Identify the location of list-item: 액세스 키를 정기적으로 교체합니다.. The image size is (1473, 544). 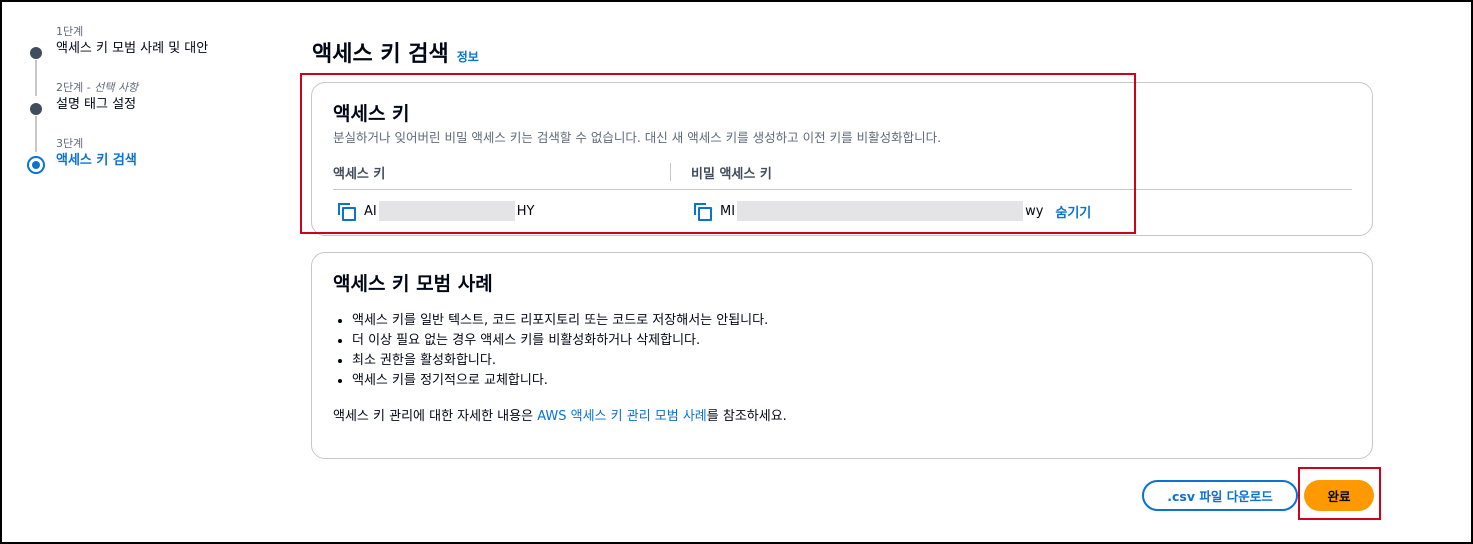
(560, 381).